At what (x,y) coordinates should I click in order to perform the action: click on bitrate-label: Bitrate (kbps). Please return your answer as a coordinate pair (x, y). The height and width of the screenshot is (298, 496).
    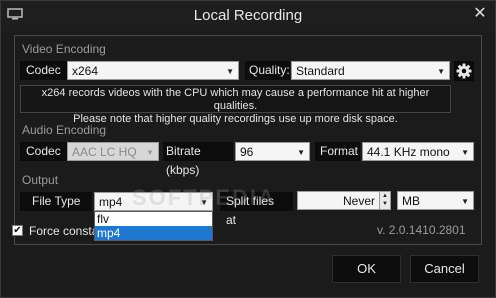
    Looking at the image, I should click on (198, 159).